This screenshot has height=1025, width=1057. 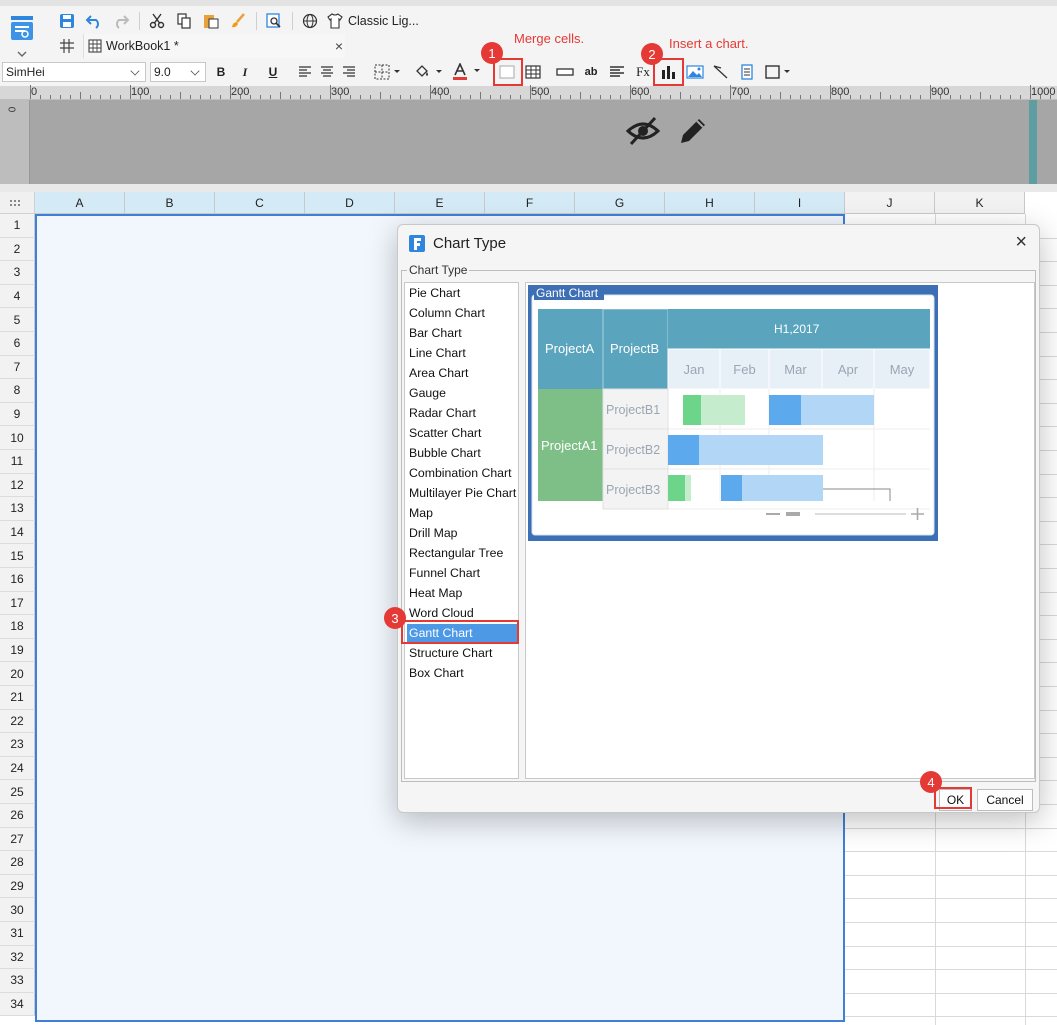 What do you see at coordinates (800, 203) in the screenshot?
I see `column-header: I` at bounding box center [800, 203].